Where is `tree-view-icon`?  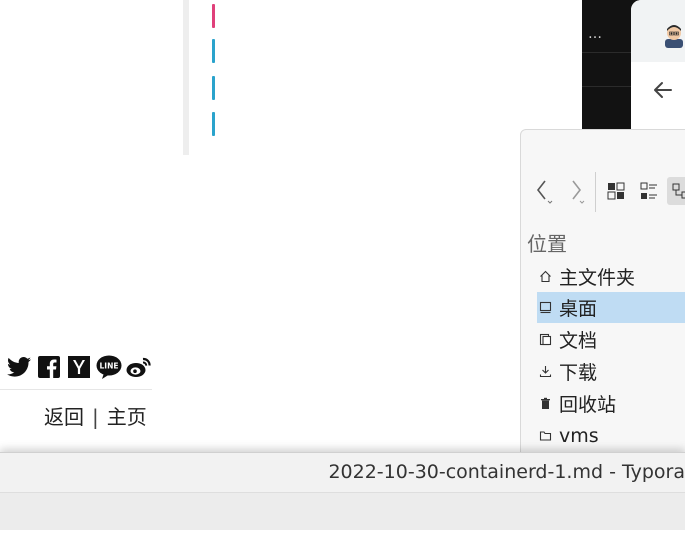
tree-view-icon is located at coordinates (676, 191).